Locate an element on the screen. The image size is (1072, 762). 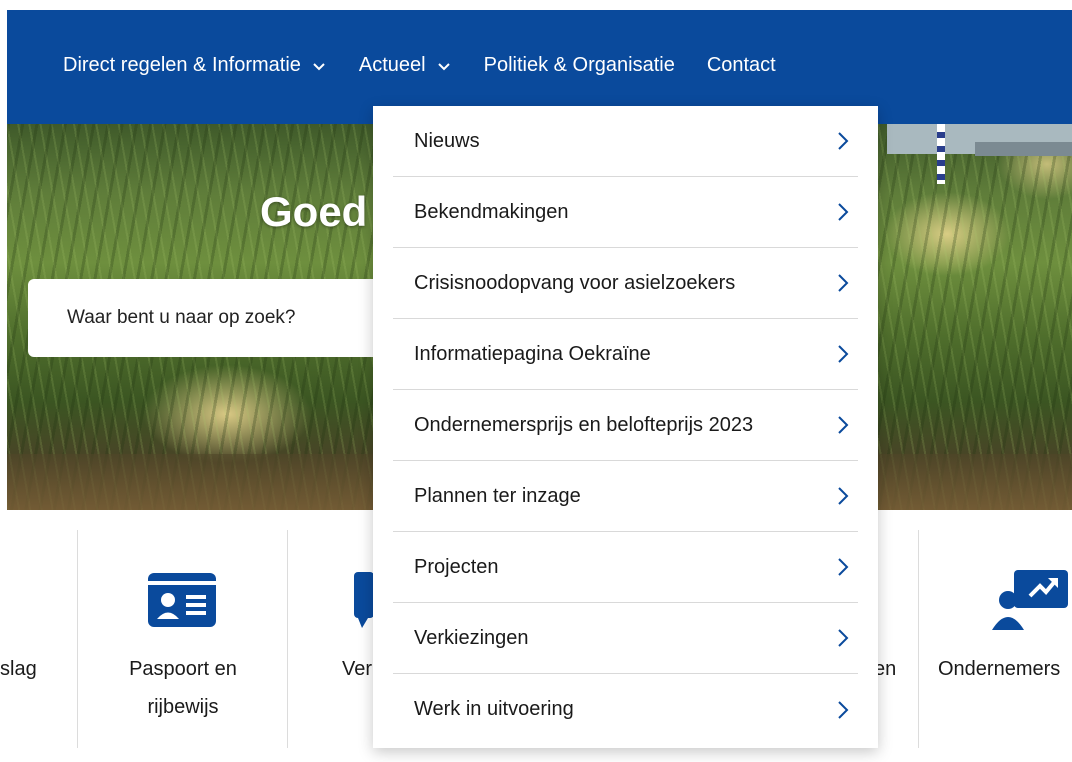
nav-item-label: Politiek & Organisatie is located at coordinates (579, 65).